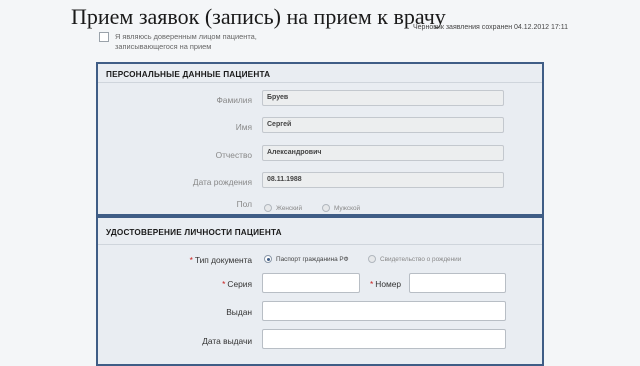 This screenshot has width=640, height=366. I want to click on issue-date-label: Дата выдачи, so click(227, 341).